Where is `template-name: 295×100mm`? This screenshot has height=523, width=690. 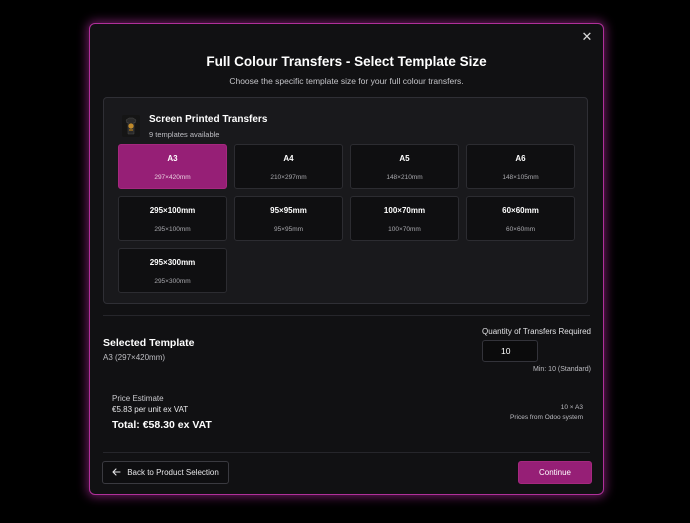
template-name: 295×100mm is located at coordinates (172, 210).